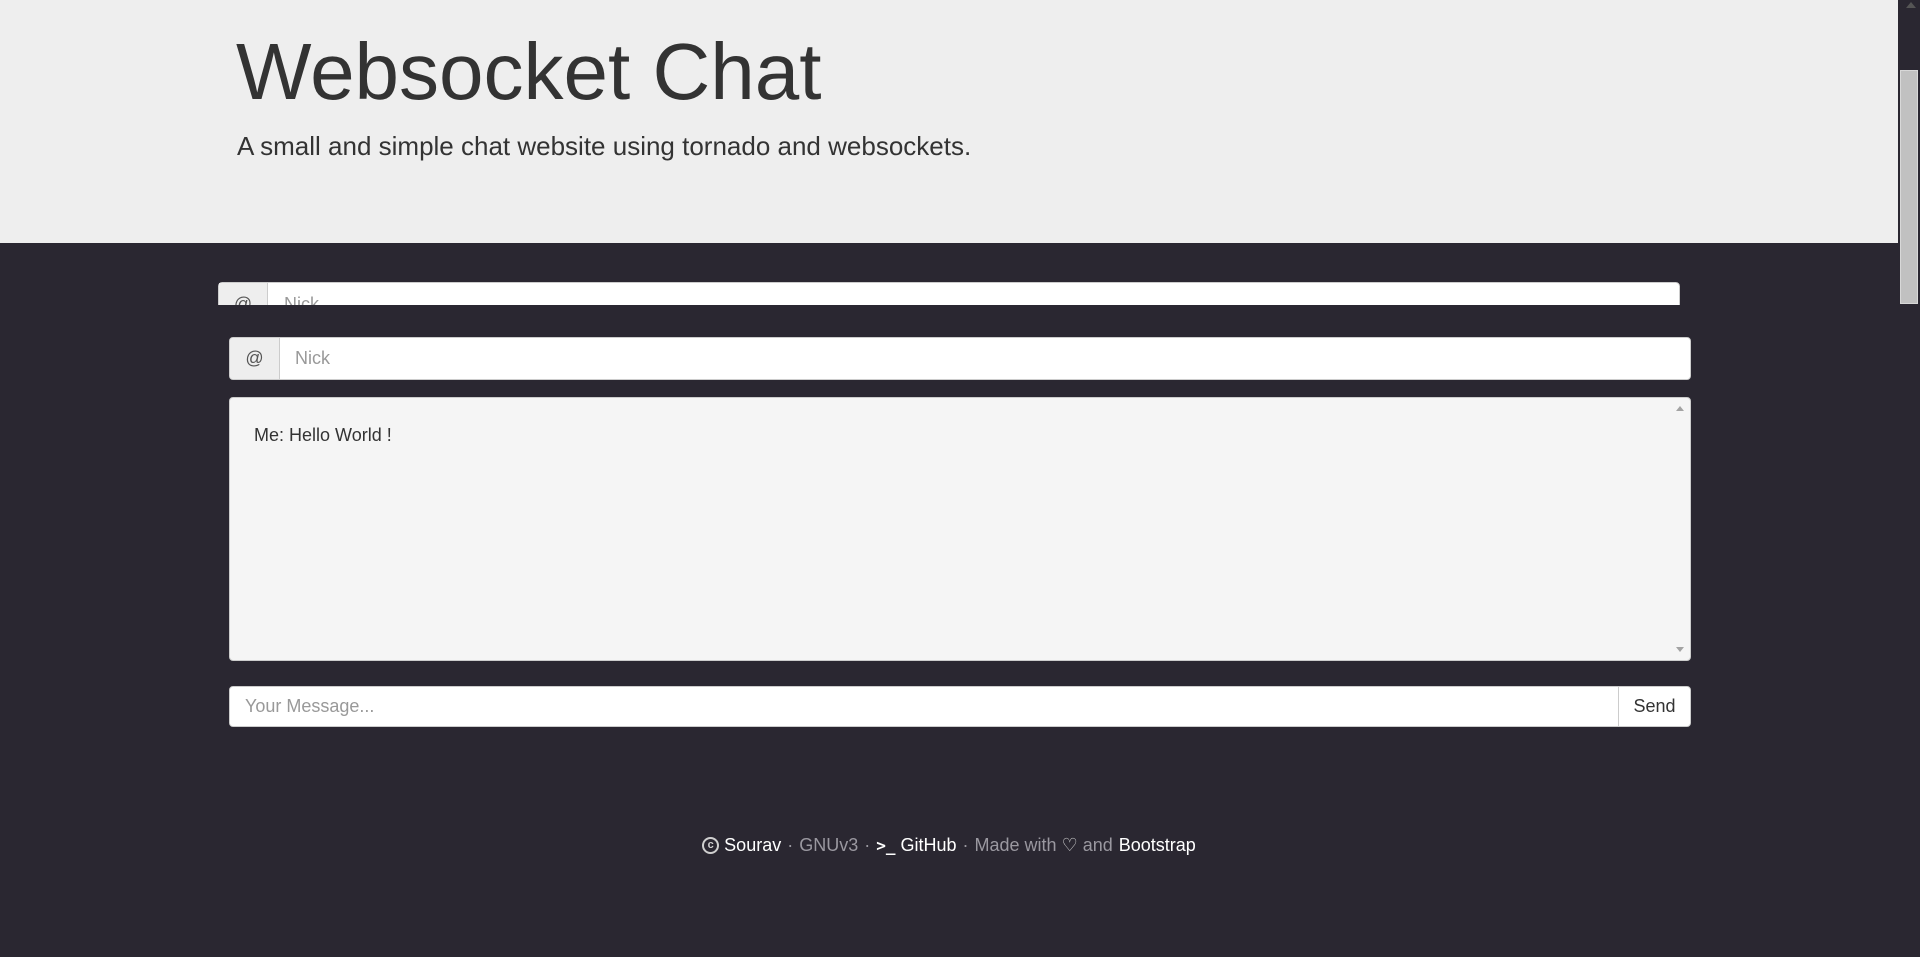 Image resolution: width=1920 pixels, height=957 pixels. I want to click on ghost-nick-input: @ Nick, so click(949, 293).